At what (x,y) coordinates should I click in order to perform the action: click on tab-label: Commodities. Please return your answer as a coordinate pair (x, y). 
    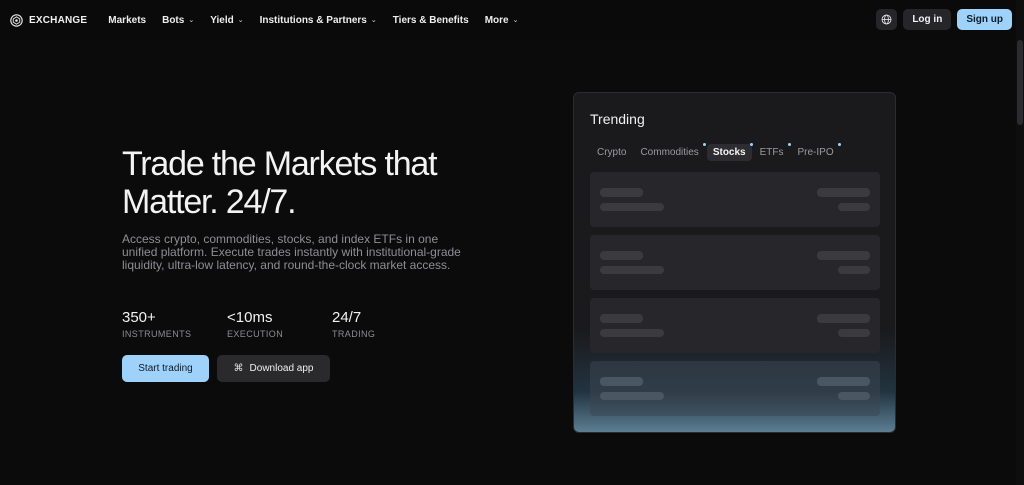
    Looking at the image, I should click on (669, 152).